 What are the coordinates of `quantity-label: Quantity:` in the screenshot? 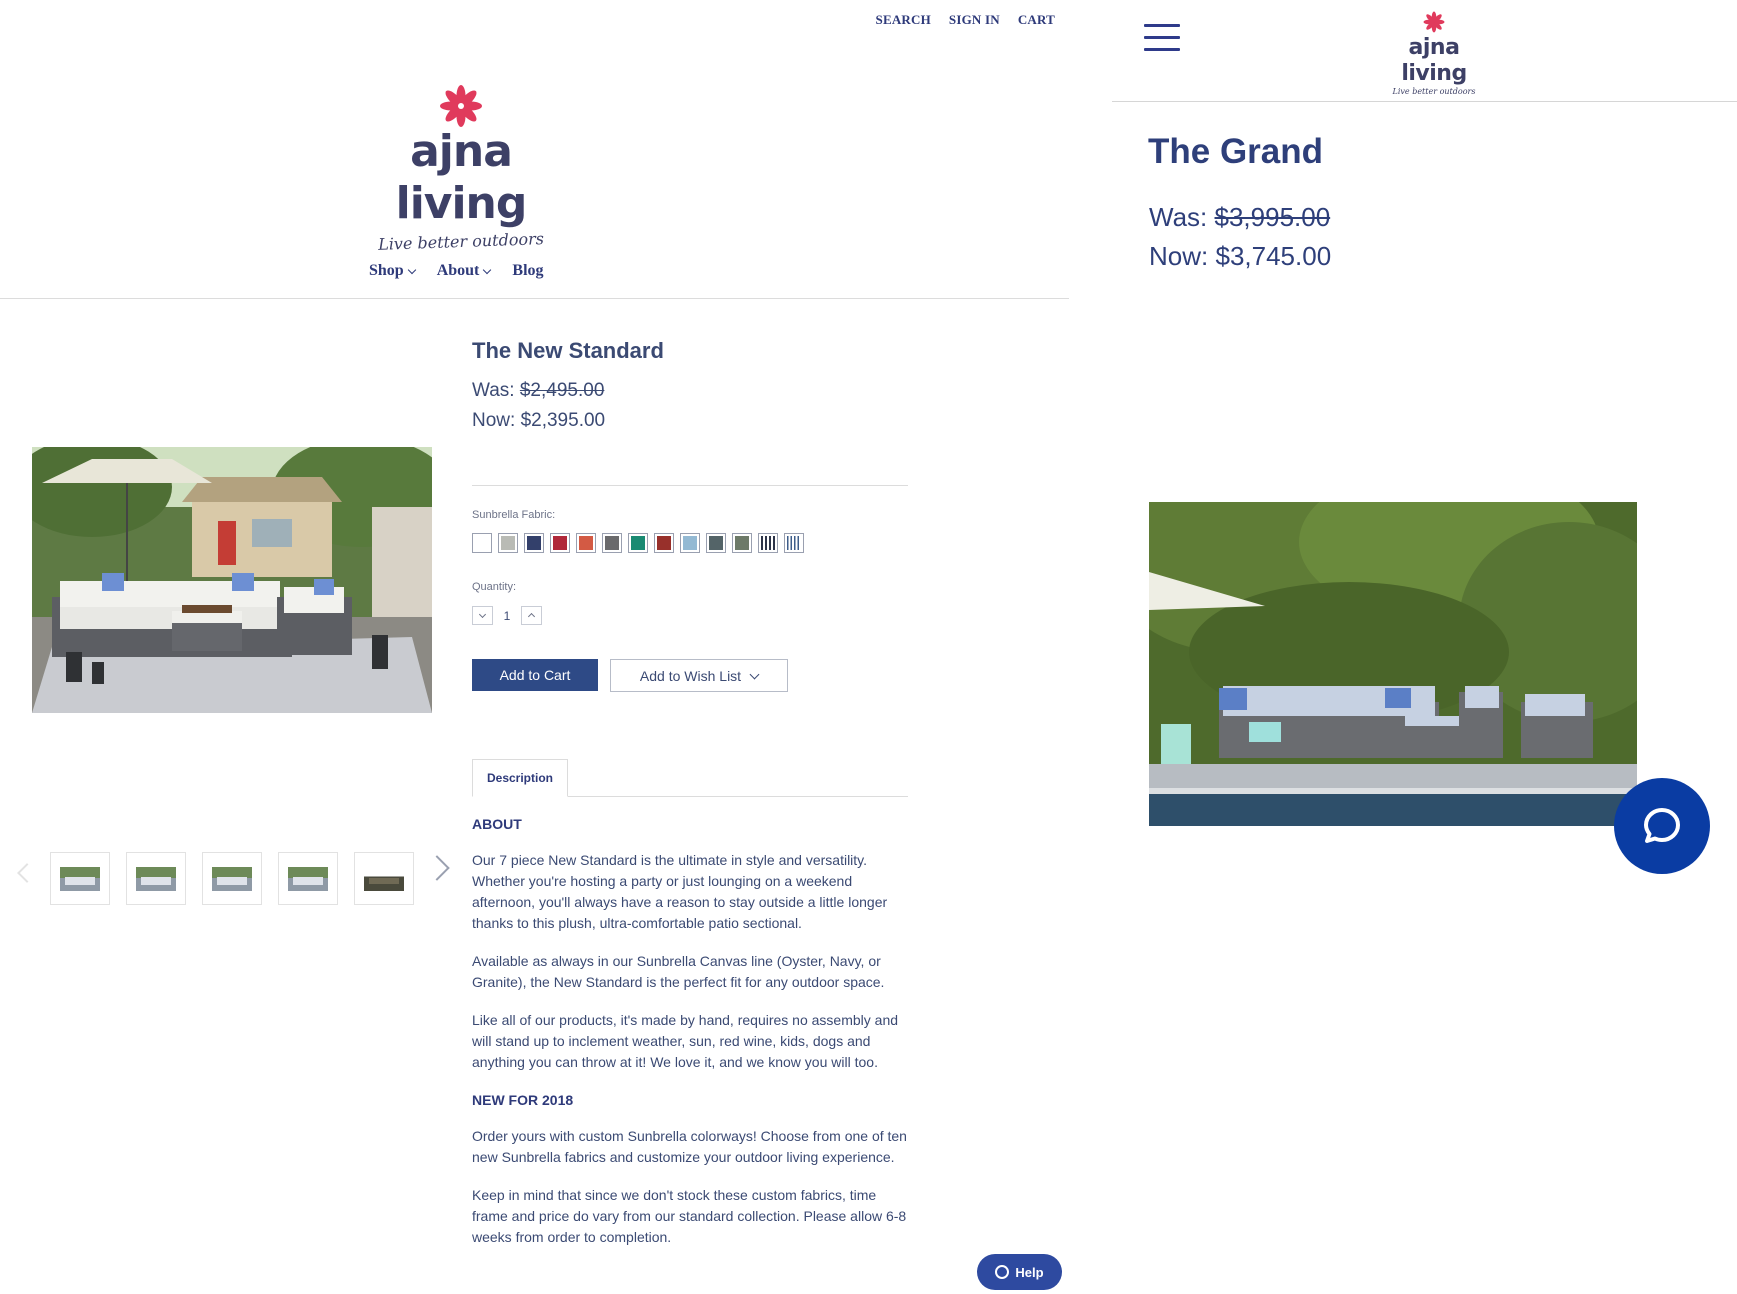 It's located at (494, 587).